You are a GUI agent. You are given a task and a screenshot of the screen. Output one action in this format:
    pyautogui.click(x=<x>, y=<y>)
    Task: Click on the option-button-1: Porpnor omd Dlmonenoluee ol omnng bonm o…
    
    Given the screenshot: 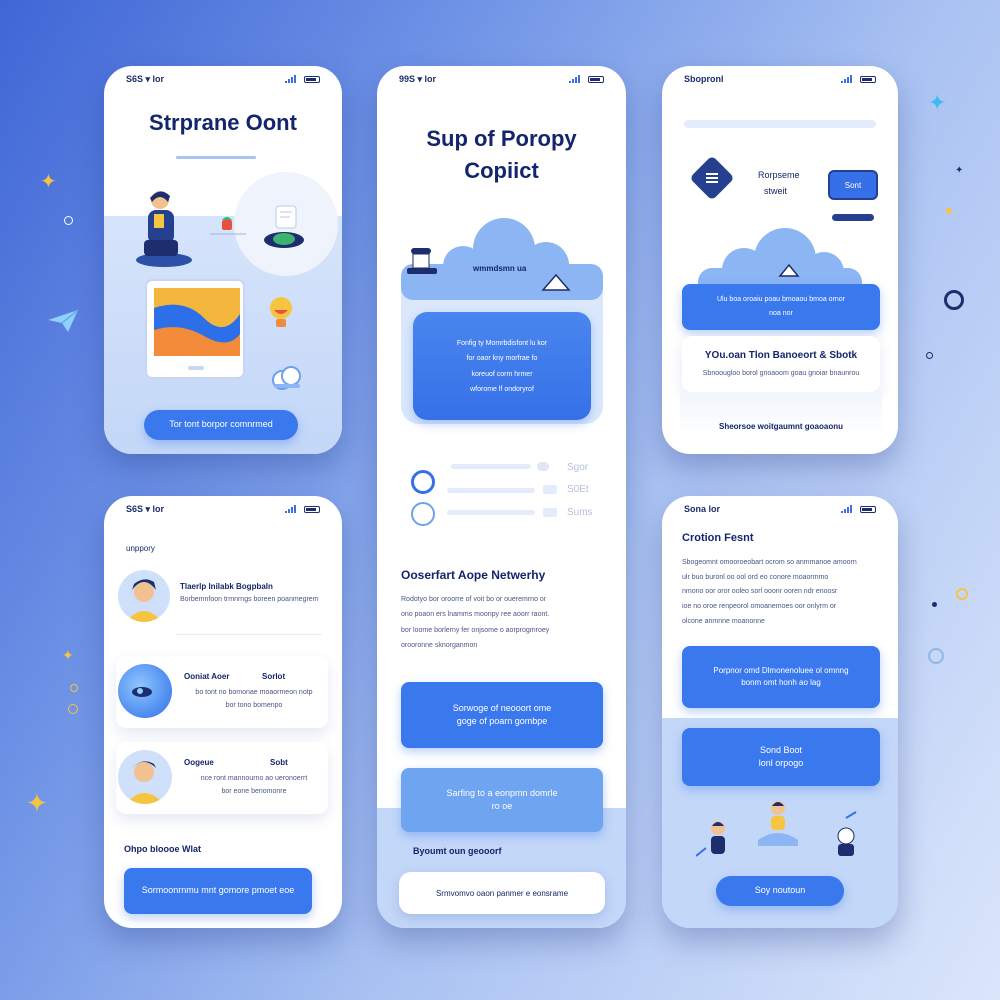 What is the action you would take?
    pyautogui.click(x=781, y=677)
    